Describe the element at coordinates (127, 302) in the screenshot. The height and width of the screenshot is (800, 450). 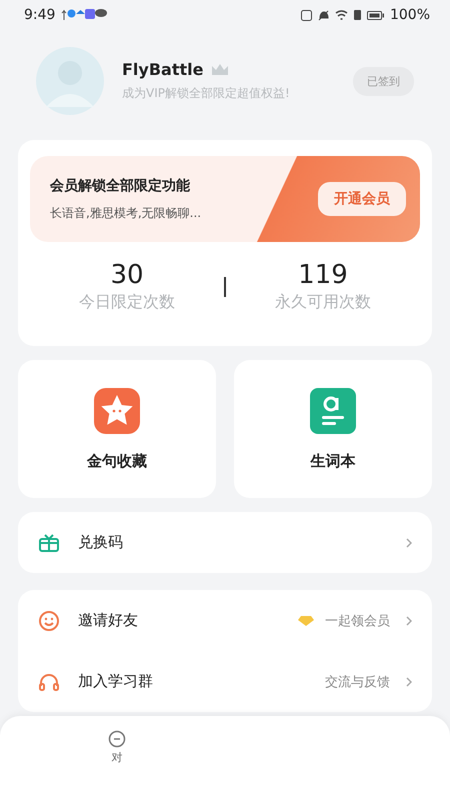
I see `stat-label: 今日限定次数` at that location.